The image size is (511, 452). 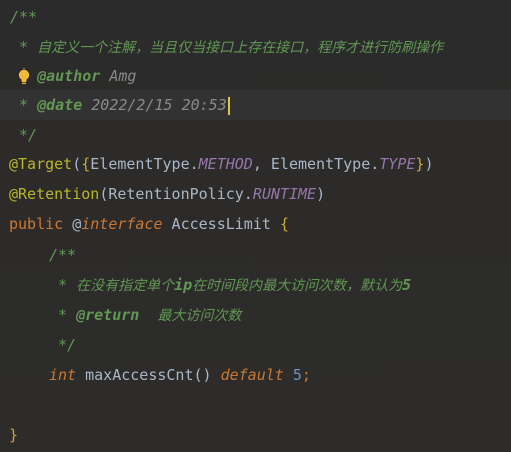 What do you see at coordinates (118, 76) in the screenshot?
I see `doc-tag-value: Amg` at bounding box center [118, 76].